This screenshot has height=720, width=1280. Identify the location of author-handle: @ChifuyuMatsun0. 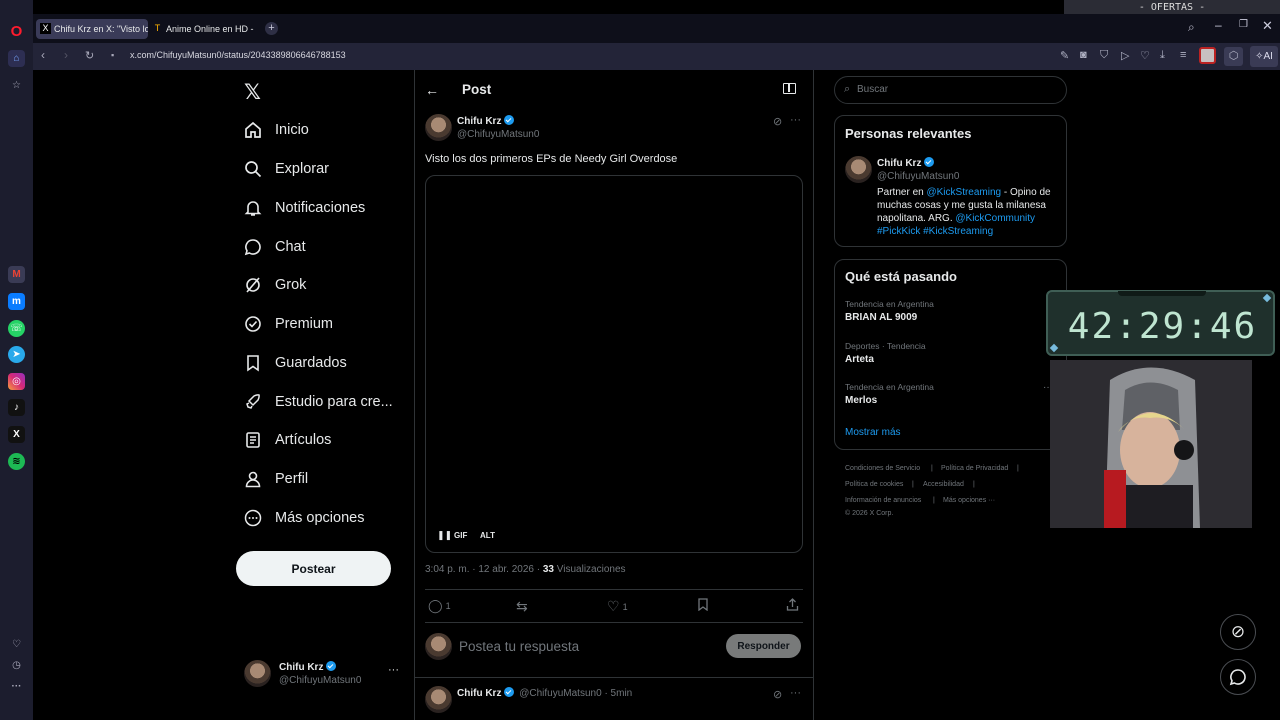
(498, 134).